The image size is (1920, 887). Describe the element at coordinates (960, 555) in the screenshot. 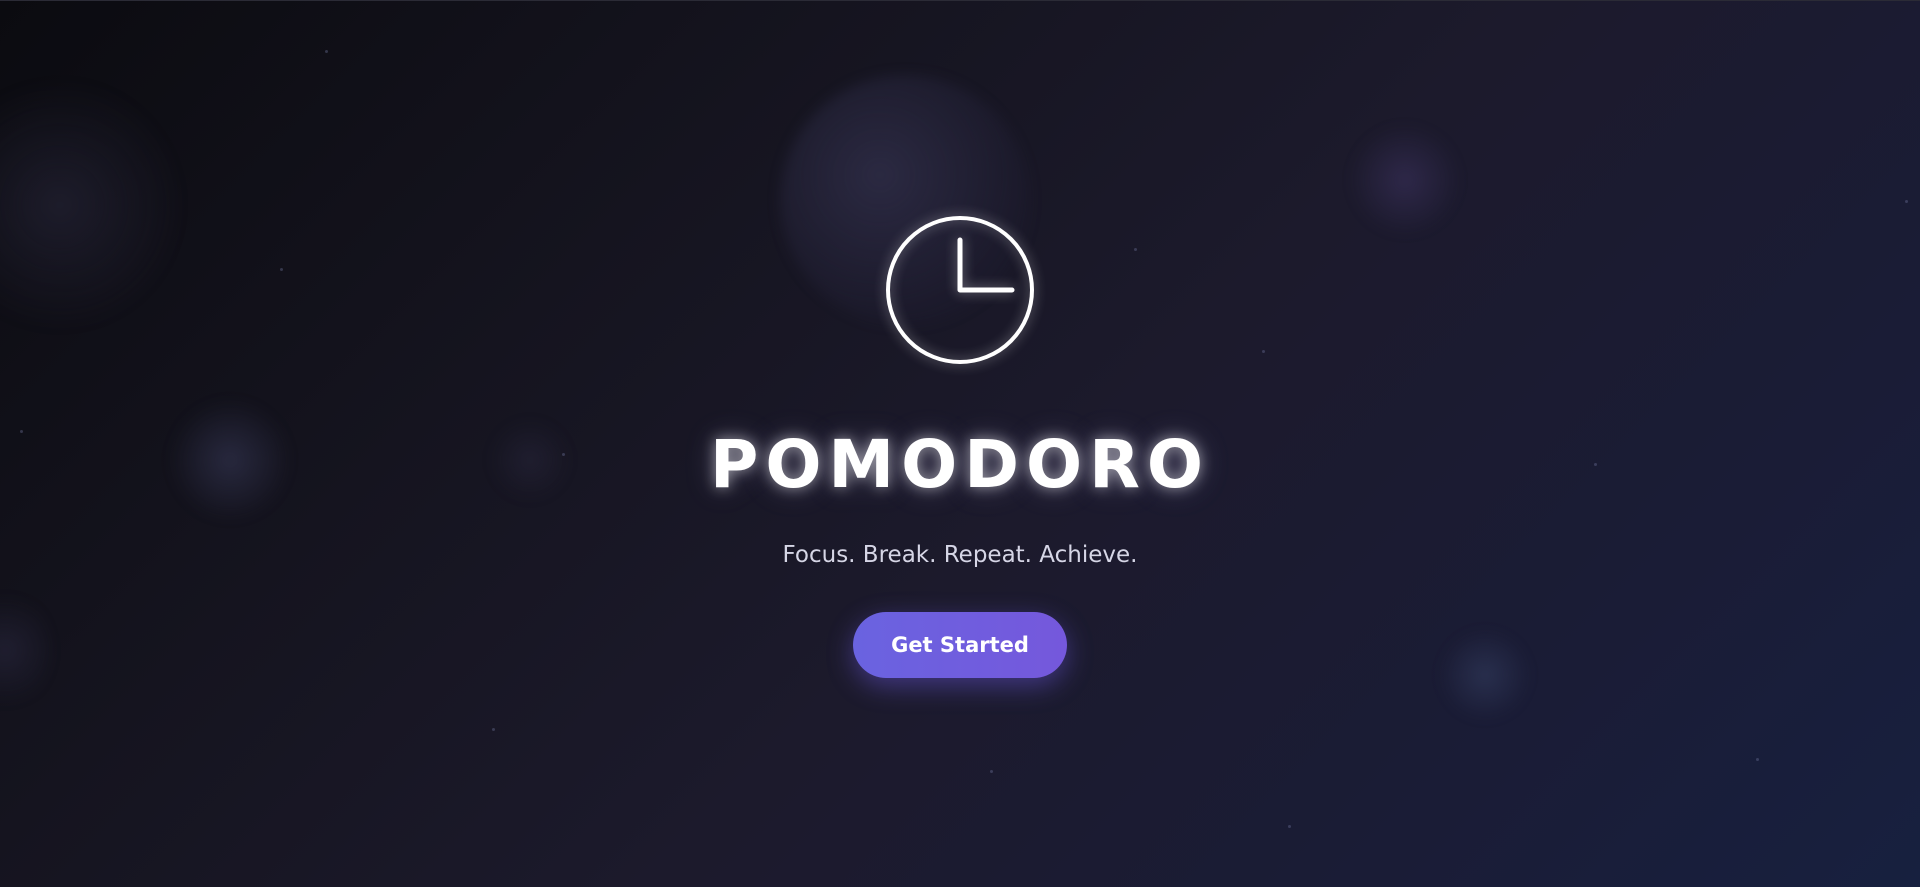

I see `tagline: Focus. Break. Repeat. Achieve.` at that location.